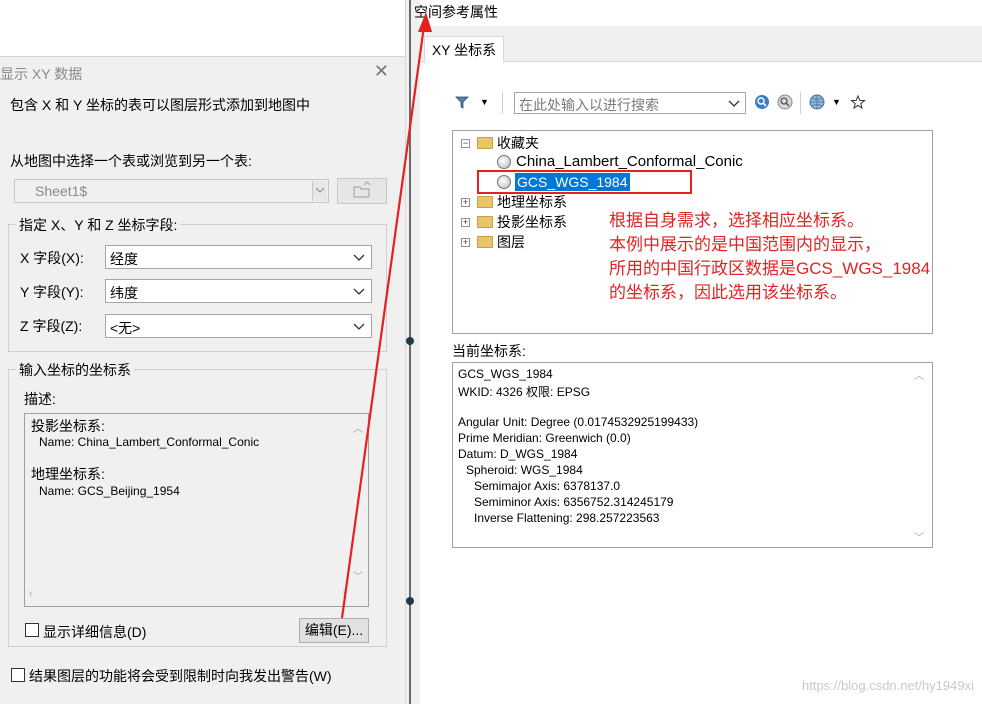 The image size is (982, 704). I want to click on watermark: https://blog.csdn.net/hy1949xi, so click(887, 685).